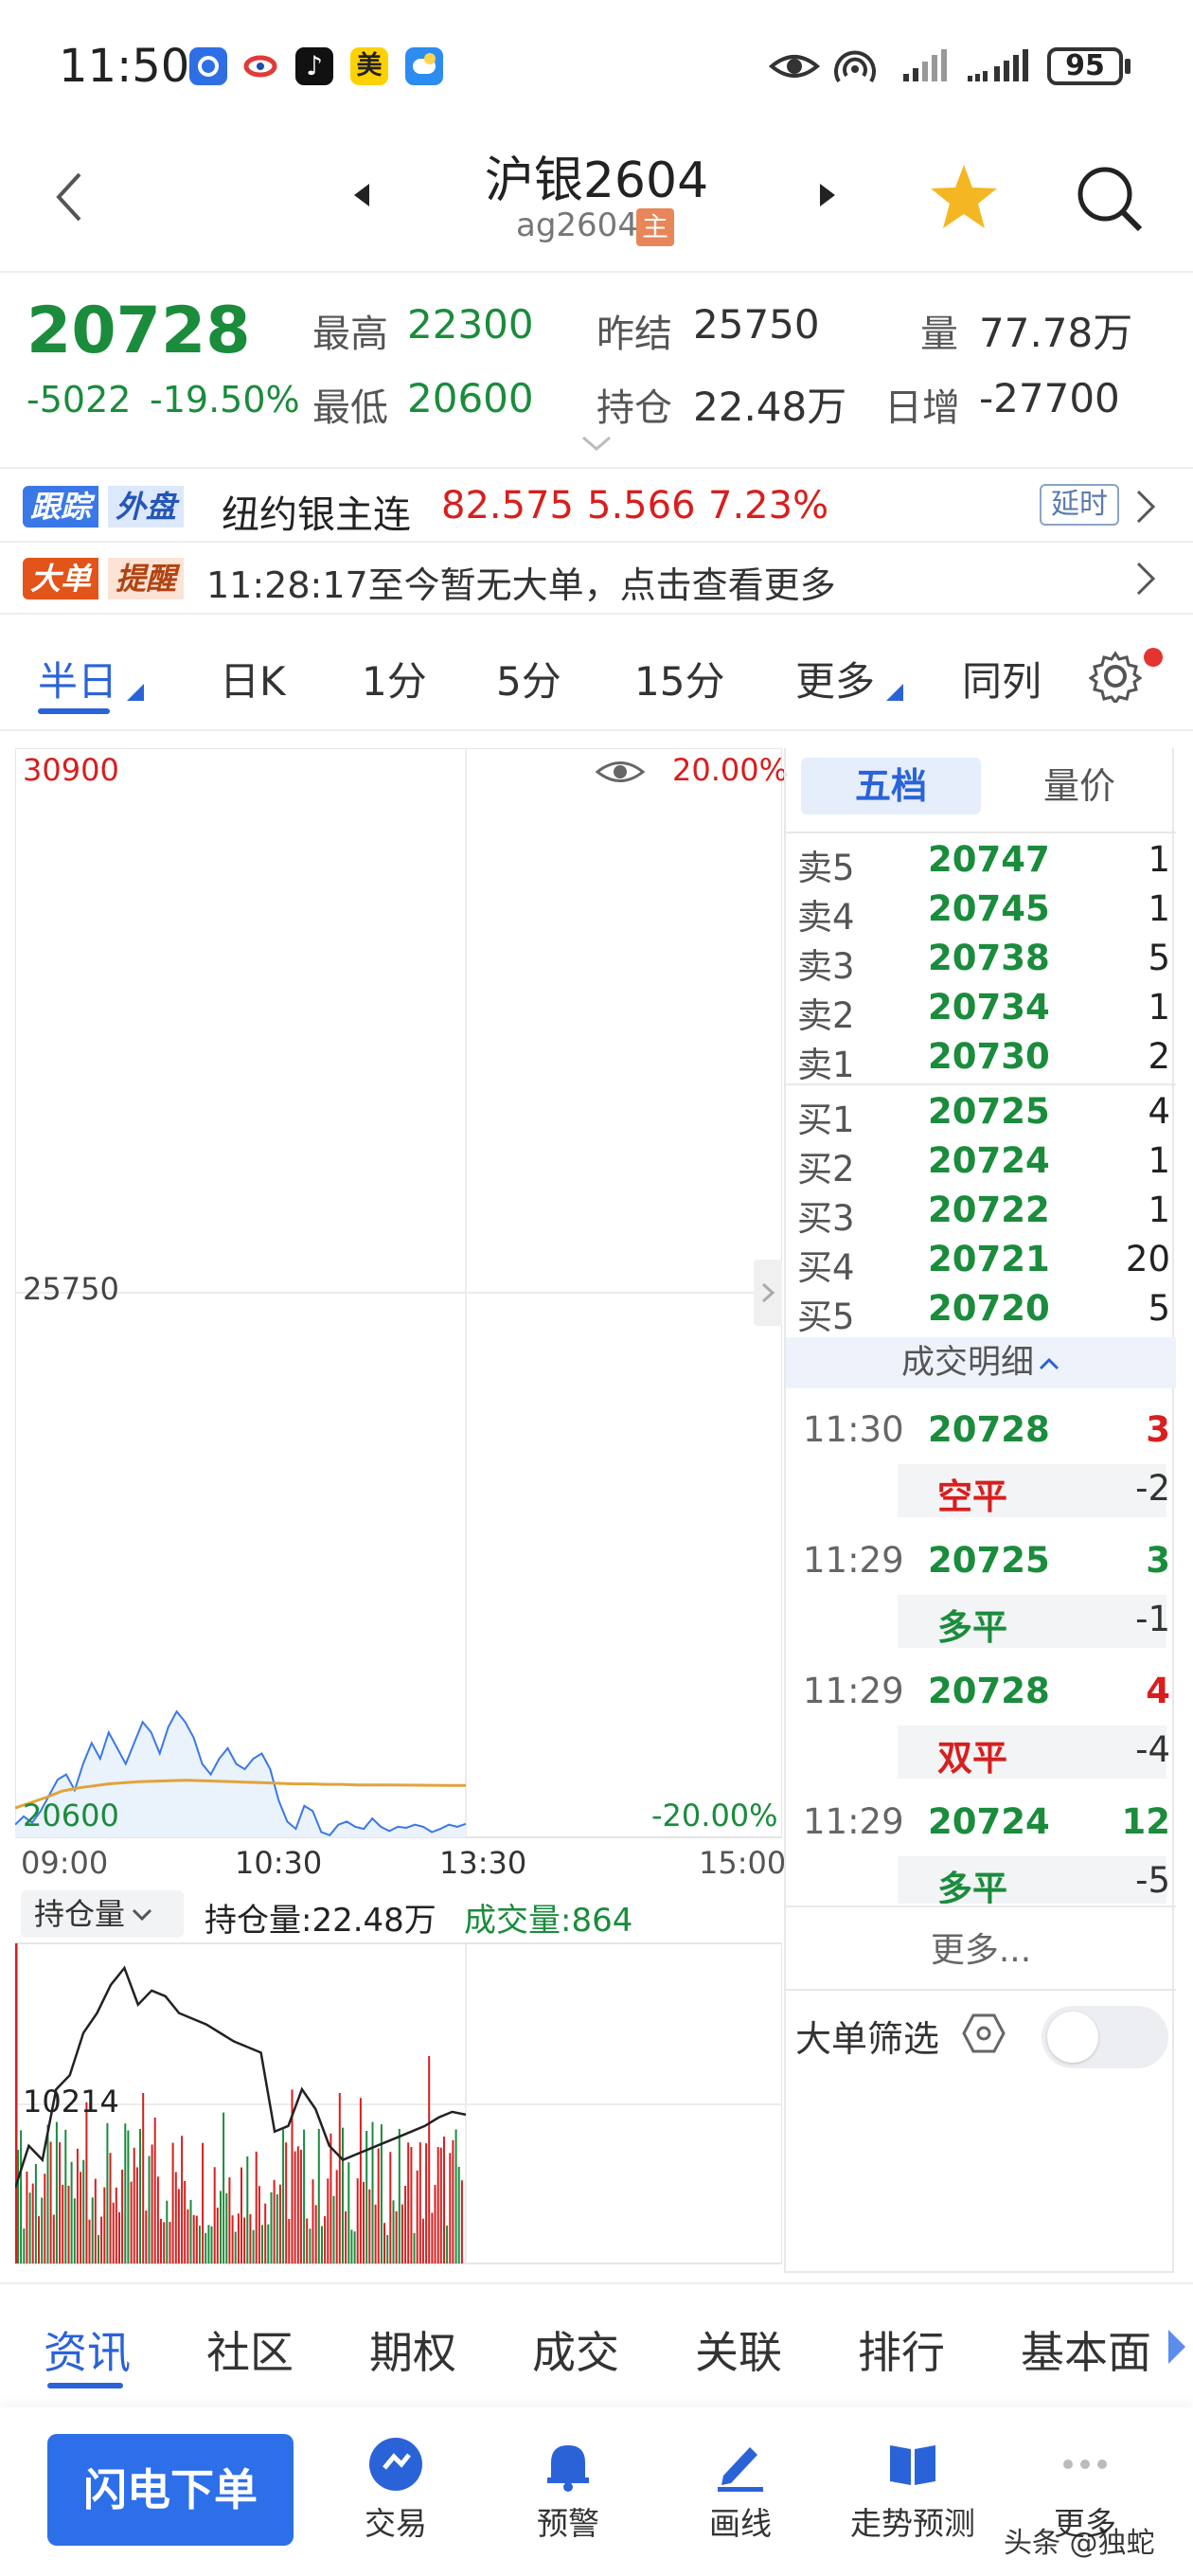 This screenshot has width=1193, height=2576. What do you see at coordinates (634, 408) in the screenshot?
I see `open-interest-label: 持仓` at bounding box center [634, 408].